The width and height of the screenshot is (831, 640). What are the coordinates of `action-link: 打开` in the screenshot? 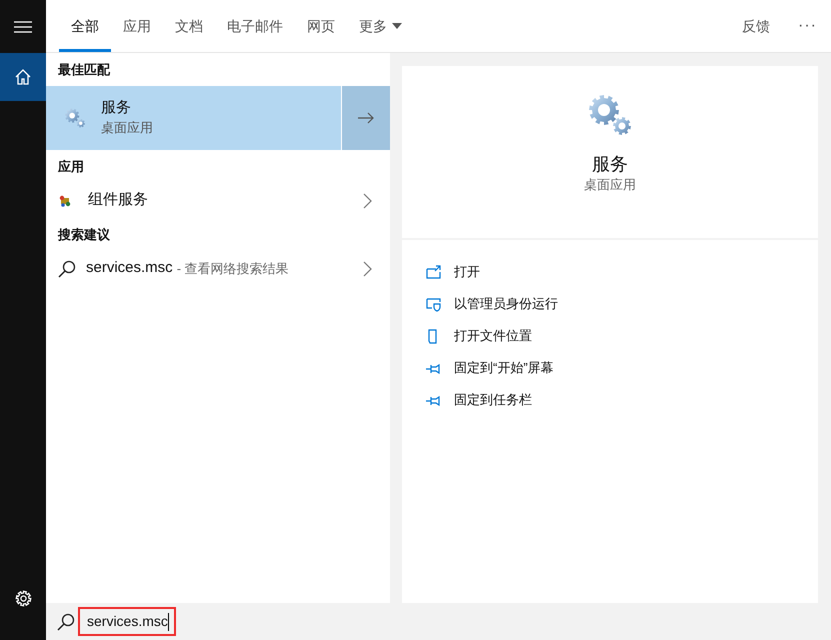 It's located at (453, 272).